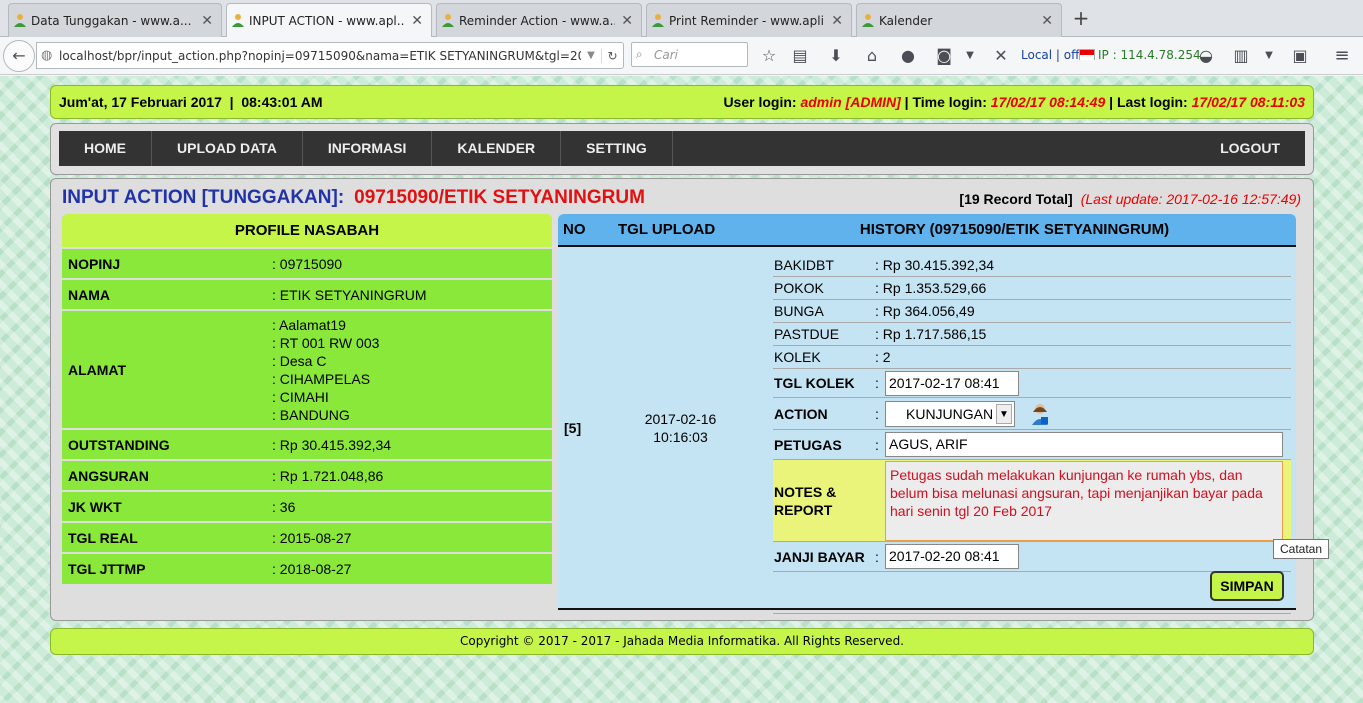 The image size is (1363, 703). What do you see at coordinates (312, 568) in the screenshot?
I see `profile-value: : 2018-08-27` at bounding box center [312, 568].